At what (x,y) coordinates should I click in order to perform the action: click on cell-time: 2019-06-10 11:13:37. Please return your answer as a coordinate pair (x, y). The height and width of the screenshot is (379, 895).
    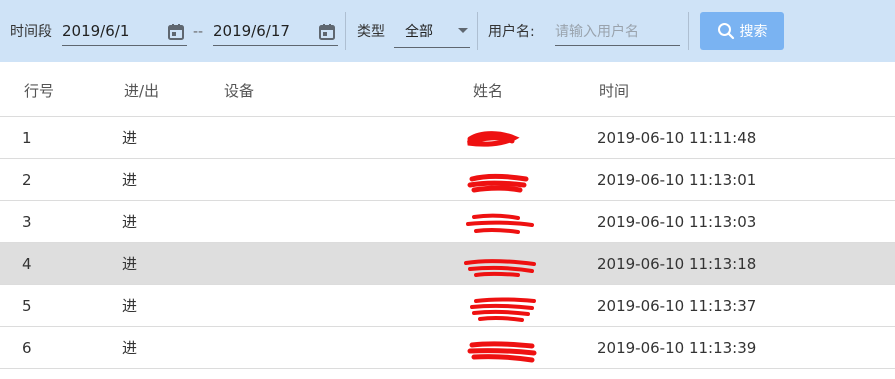
    Looking at the image, I should click on (677, 306).